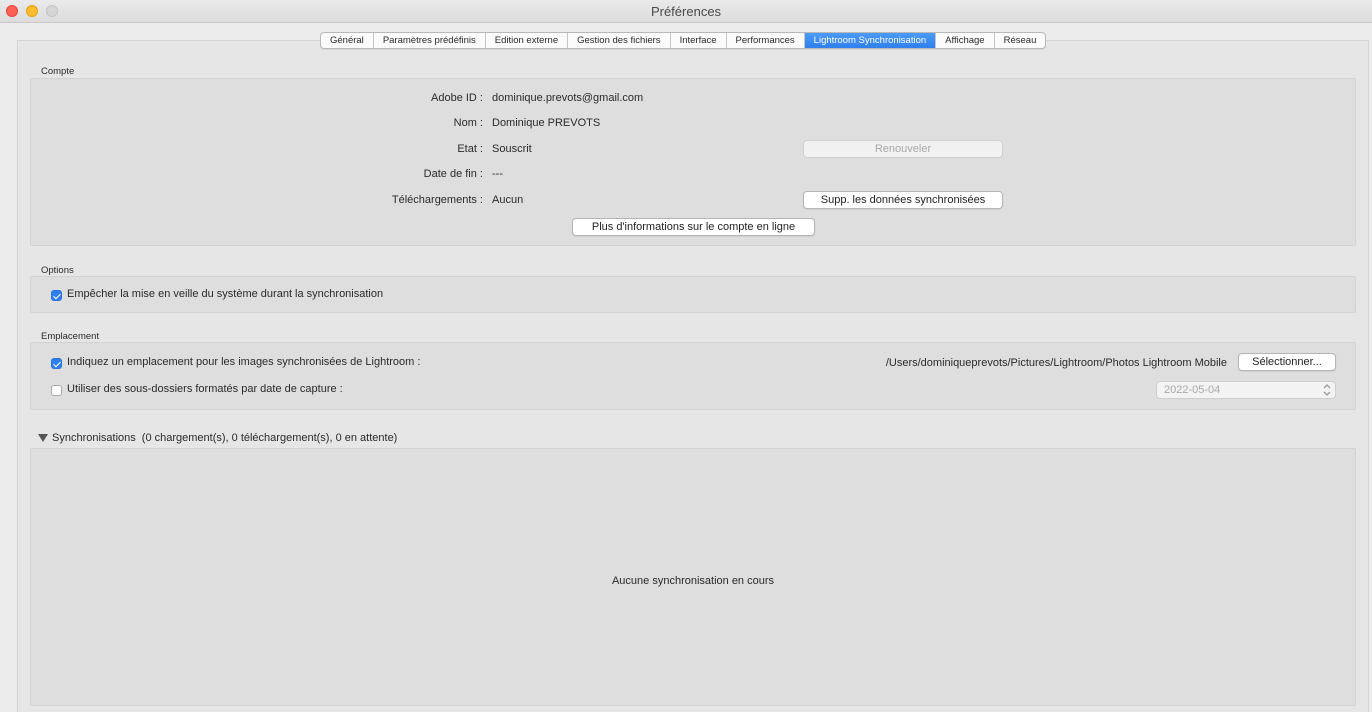 The width and height of the screenshot is (1372, 712). I want to click on end-date-value: ---, so click(497, 174).